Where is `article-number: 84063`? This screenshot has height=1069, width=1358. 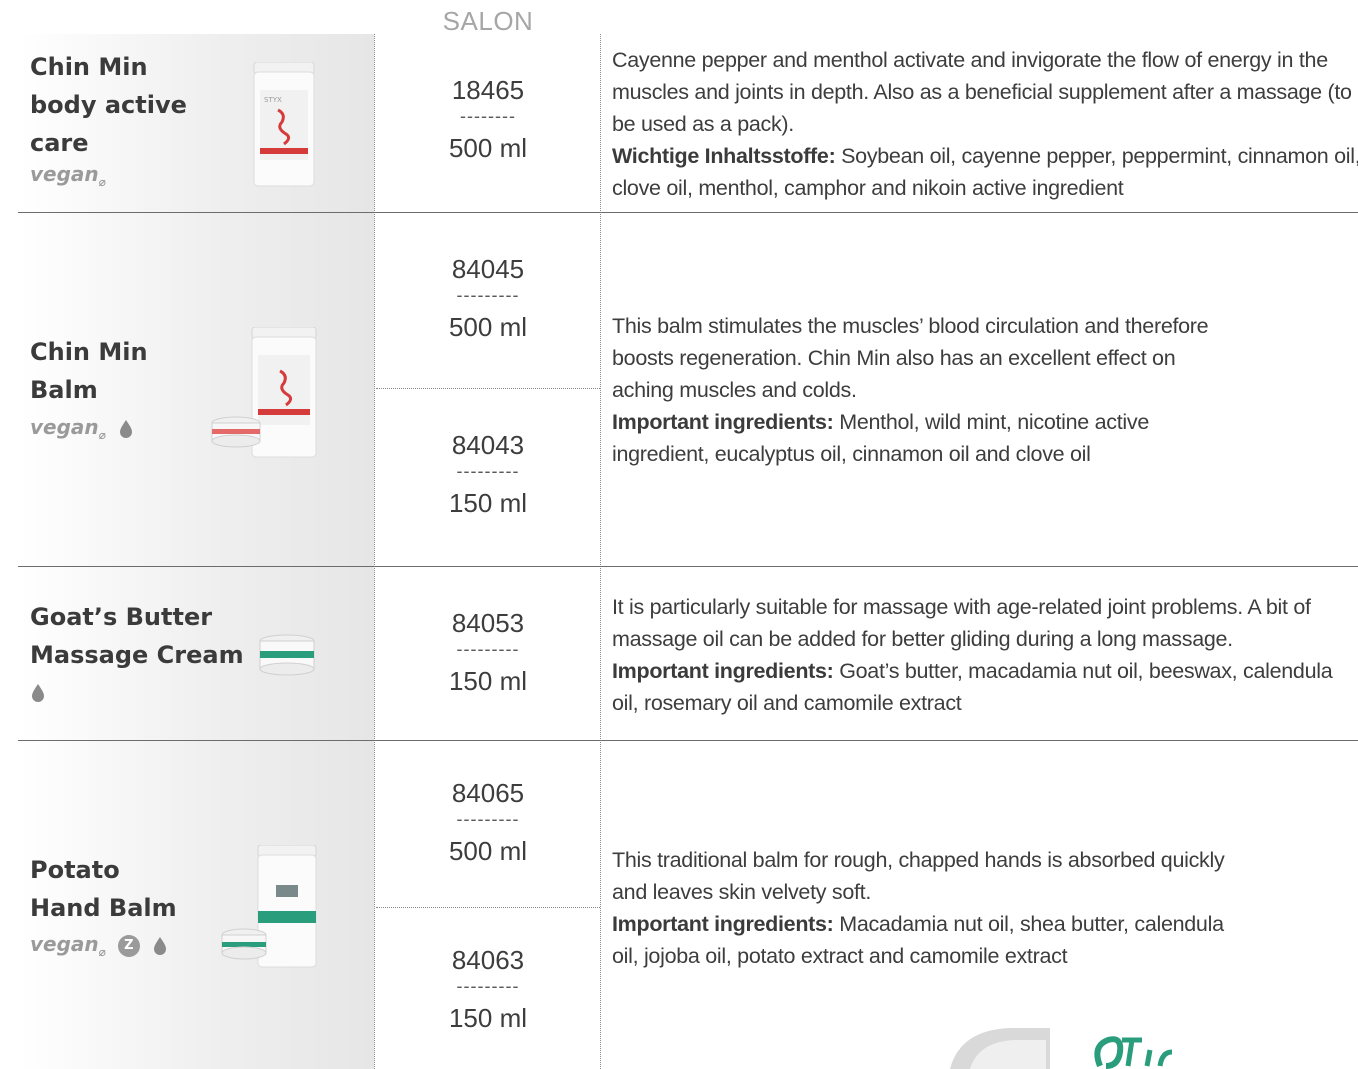
article-number: 84063 is located at coordinates (488, 960).